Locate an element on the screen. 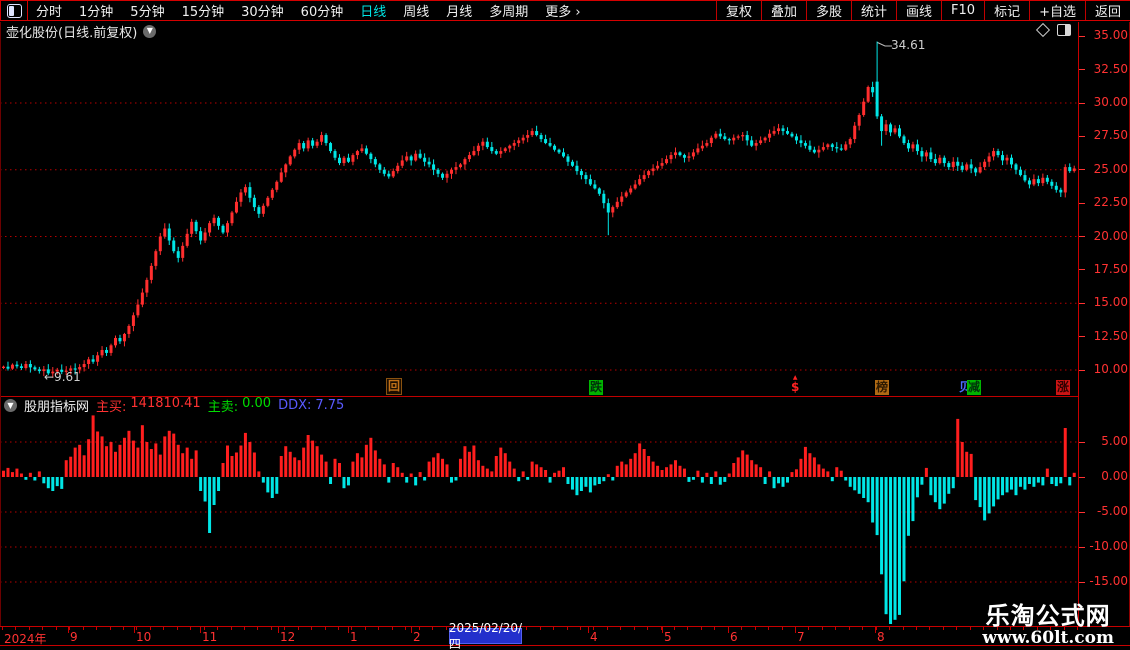 This screenshot has width=1130, height=650. event-marker-回: 回 is located at coordinates (394, 386).